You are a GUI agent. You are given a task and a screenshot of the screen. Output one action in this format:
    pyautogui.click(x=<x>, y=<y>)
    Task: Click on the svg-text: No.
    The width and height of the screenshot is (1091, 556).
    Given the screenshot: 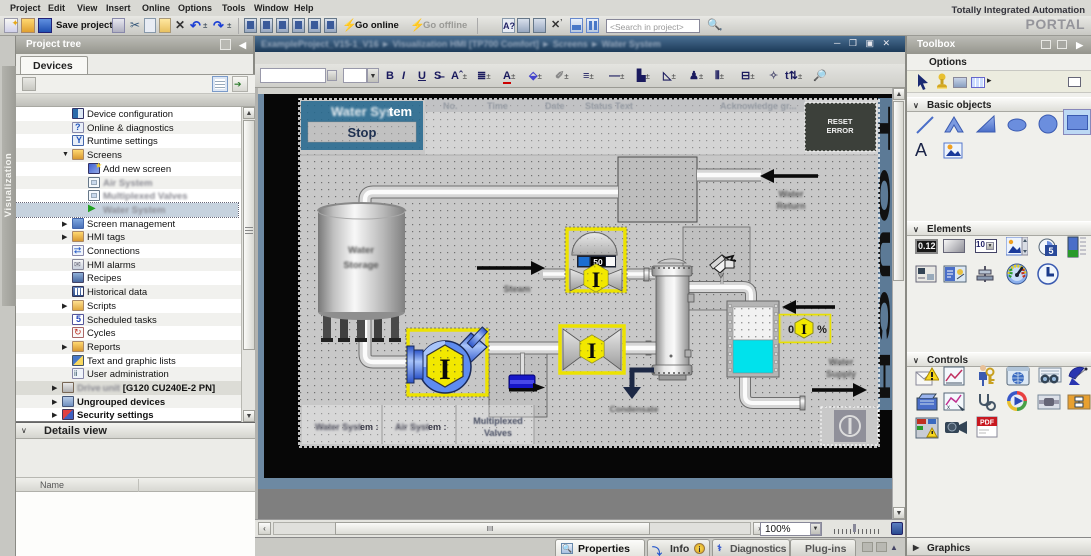 What is the action you would take?
    pyautogui.click(x=450, y=106)
    